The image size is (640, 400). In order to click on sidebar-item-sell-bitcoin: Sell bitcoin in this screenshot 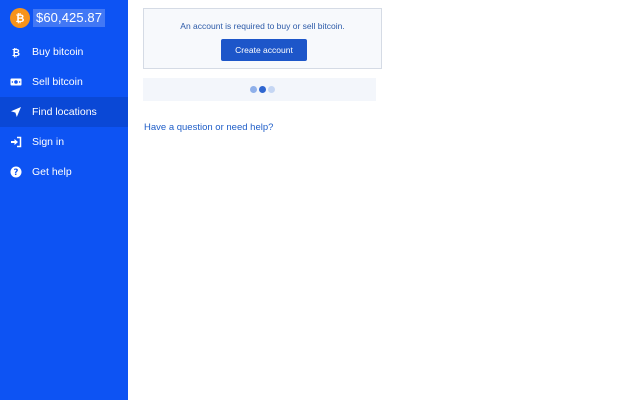, I will do `click(64, 82)`.